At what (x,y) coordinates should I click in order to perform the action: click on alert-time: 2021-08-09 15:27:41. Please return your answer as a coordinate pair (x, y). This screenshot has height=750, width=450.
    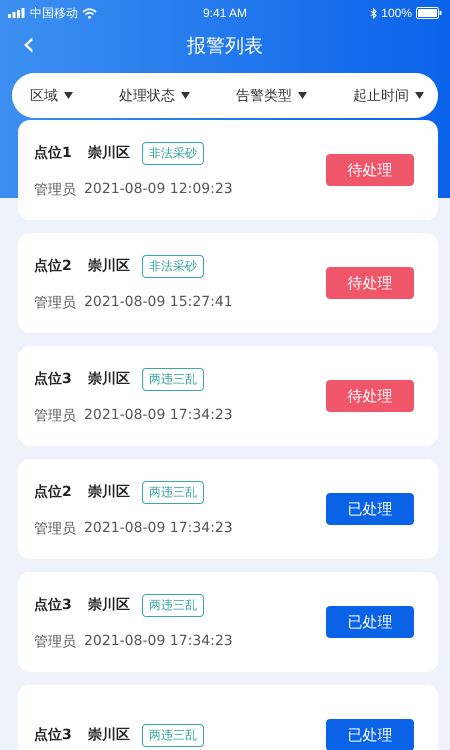
    Looking at the image, I should click on (158, 303).